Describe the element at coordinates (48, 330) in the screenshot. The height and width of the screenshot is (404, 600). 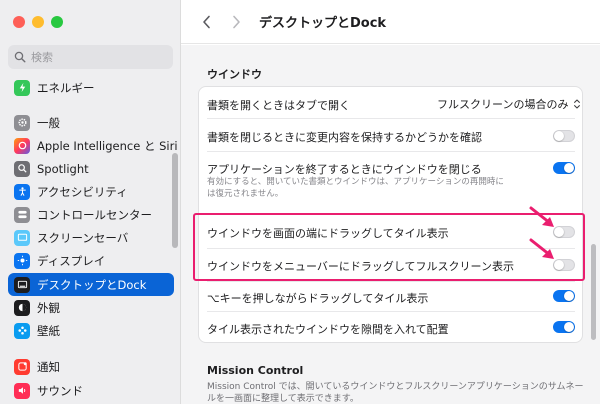
I see `sidebar-item-label: 壁紙` at that location.